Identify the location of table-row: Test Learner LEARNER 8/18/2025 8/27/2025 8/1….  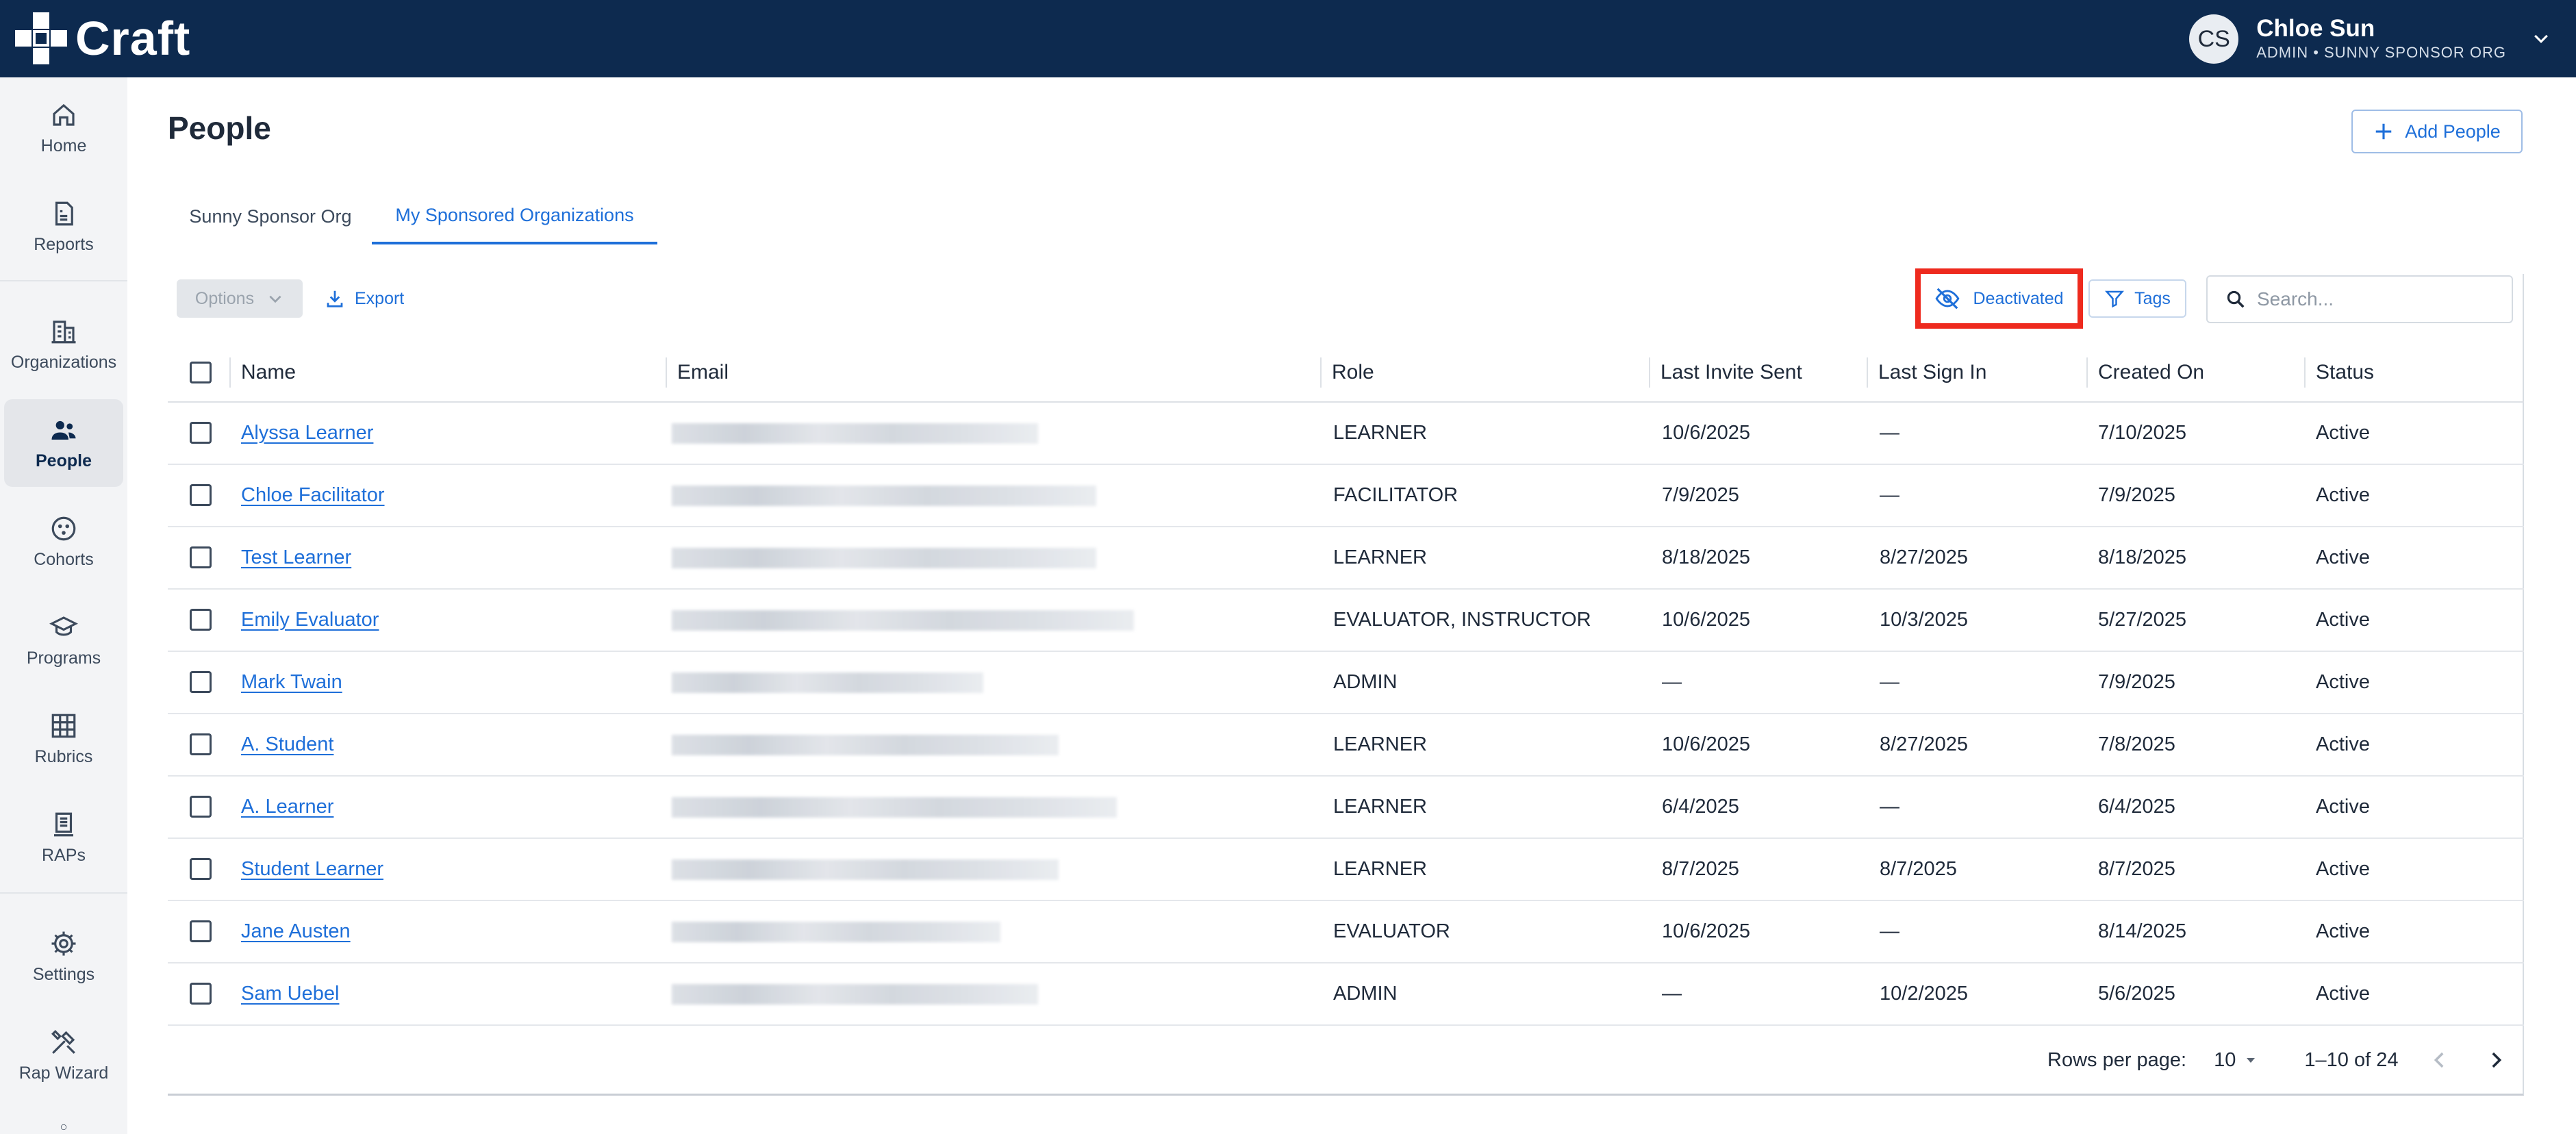
(1346, 558).